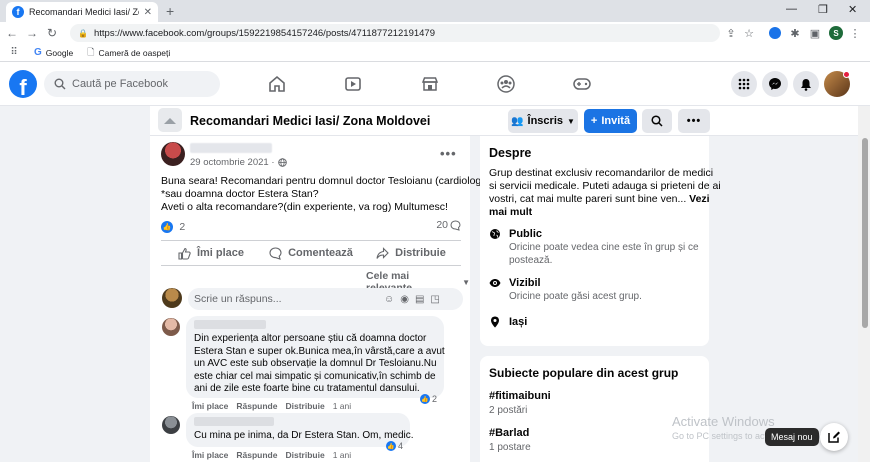  What do you see at coordinates (855, 33) in the screenshot?
I see `browser-menu-icon: ⋮` at bounding box center [855, 33].